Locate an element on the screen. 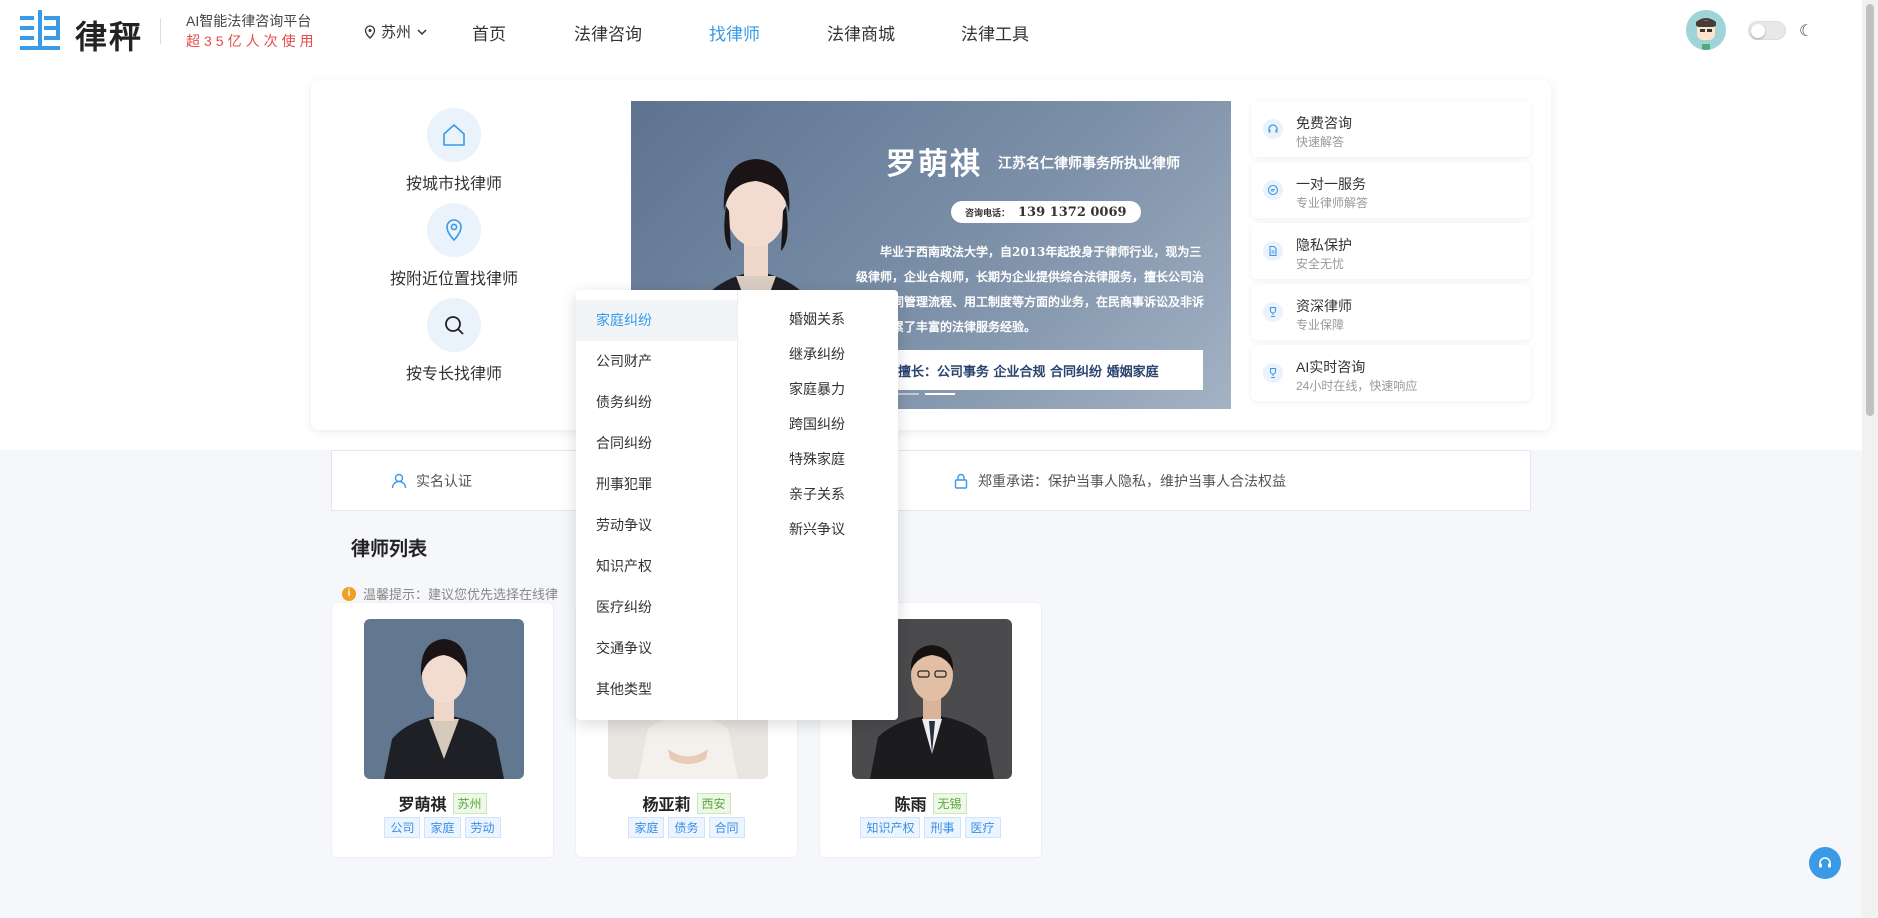 The image size is (1878, 918). scrollbar-thumb is located at coordinates (1870, 210).